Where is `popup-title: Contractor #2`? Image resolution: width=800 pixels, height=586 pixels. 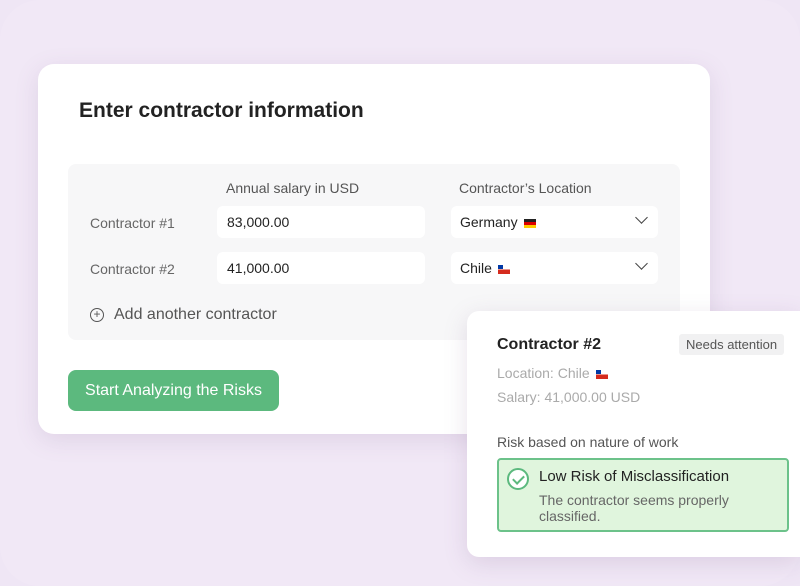
popup-title: Contractor #2 is located at coordinates (549, 344).